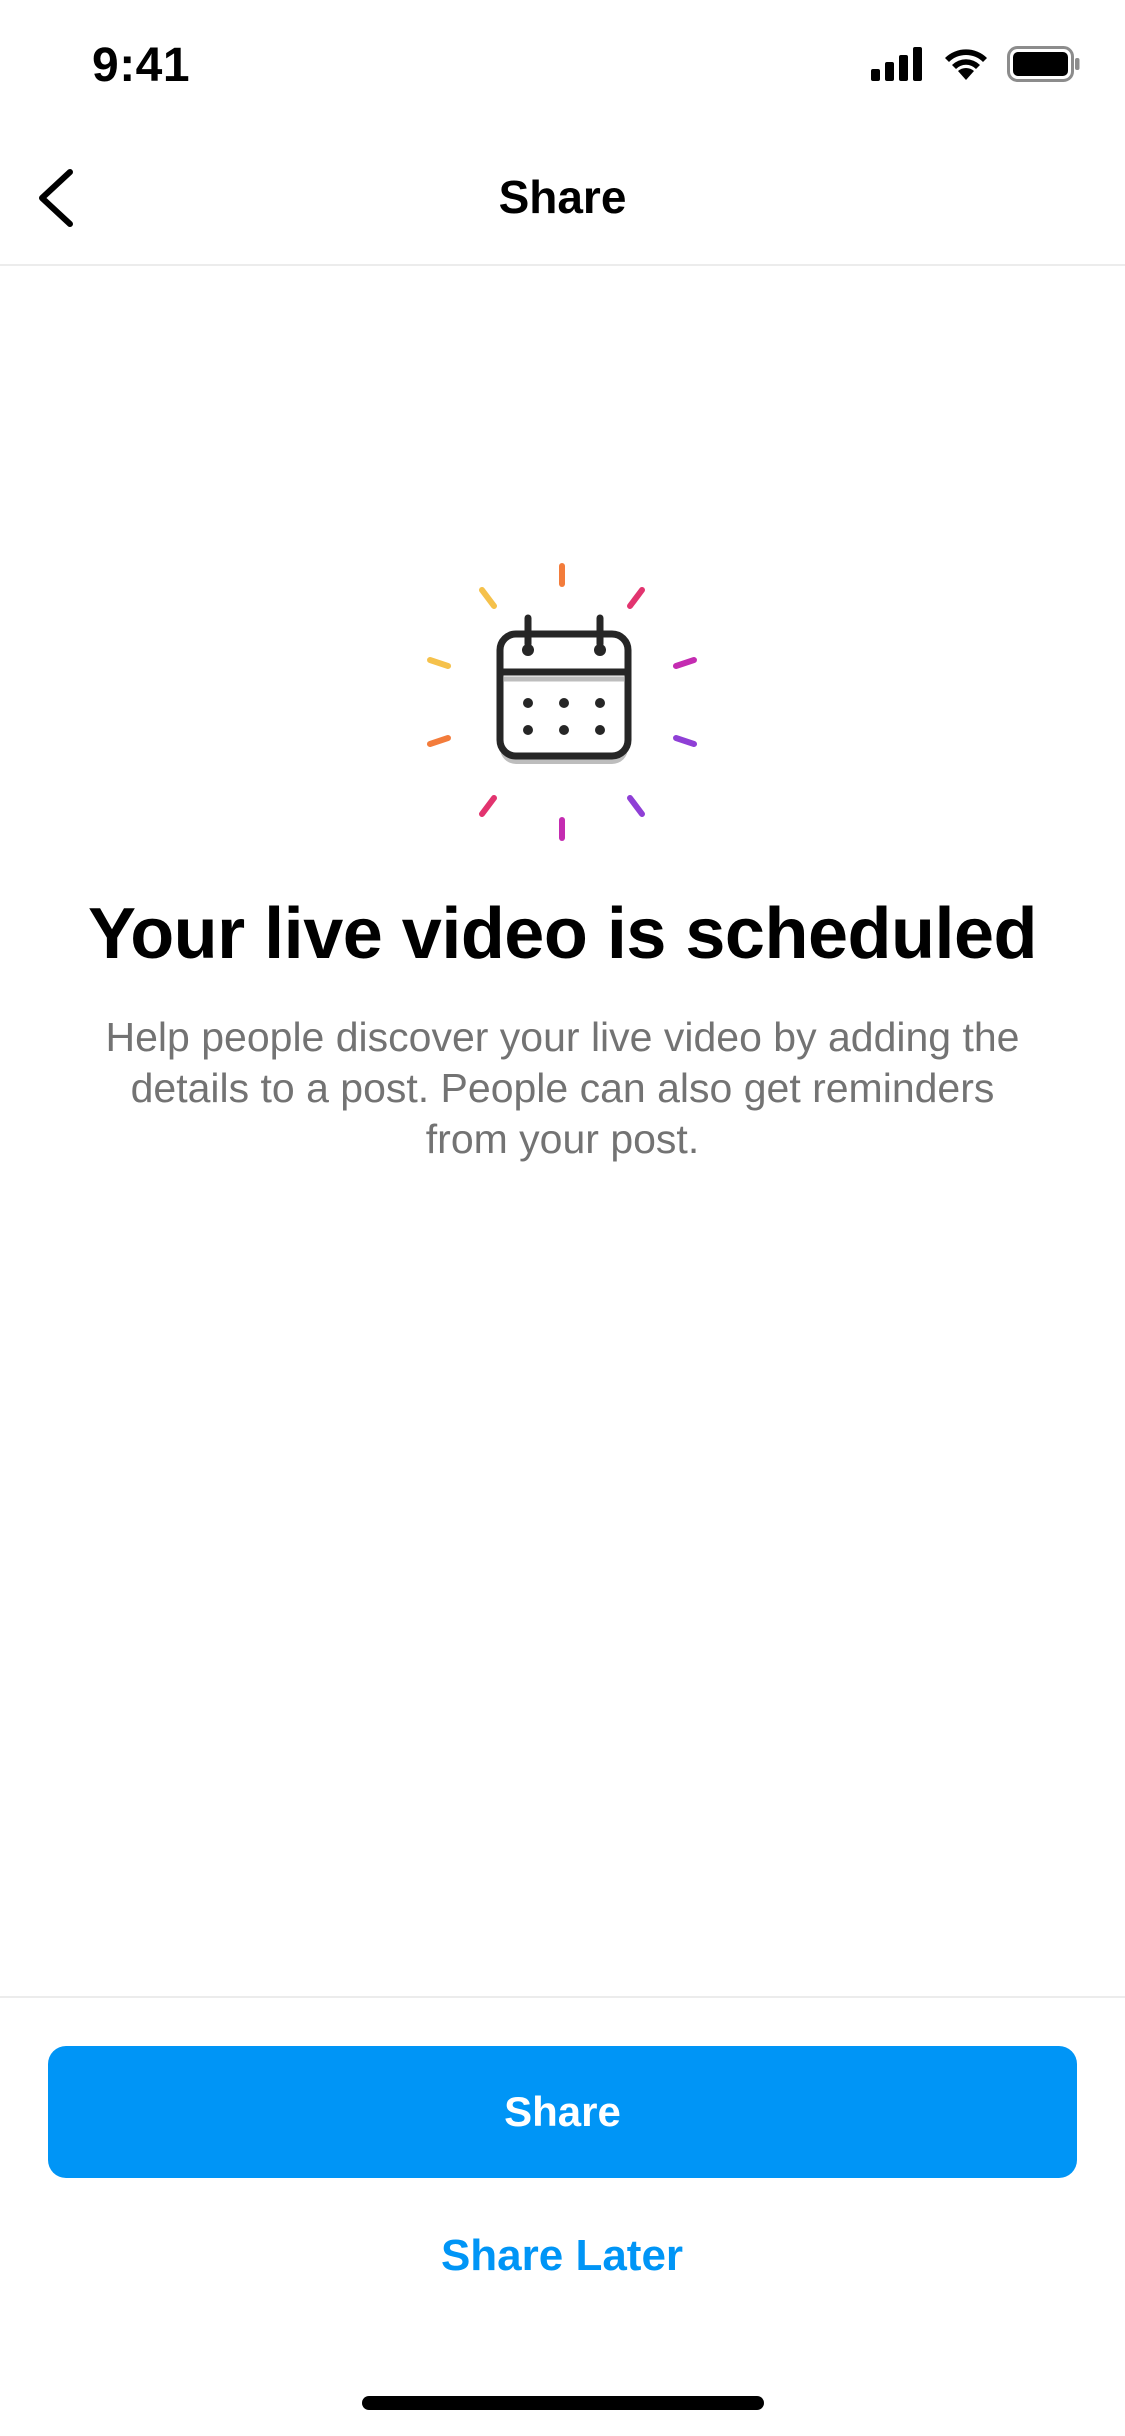 The width and height of the screenshot is (1125, 2436). What do you see at coordinates (562, 1997) in the screenshot?
I see `footer-divider` at bounding box center [562, 1997].